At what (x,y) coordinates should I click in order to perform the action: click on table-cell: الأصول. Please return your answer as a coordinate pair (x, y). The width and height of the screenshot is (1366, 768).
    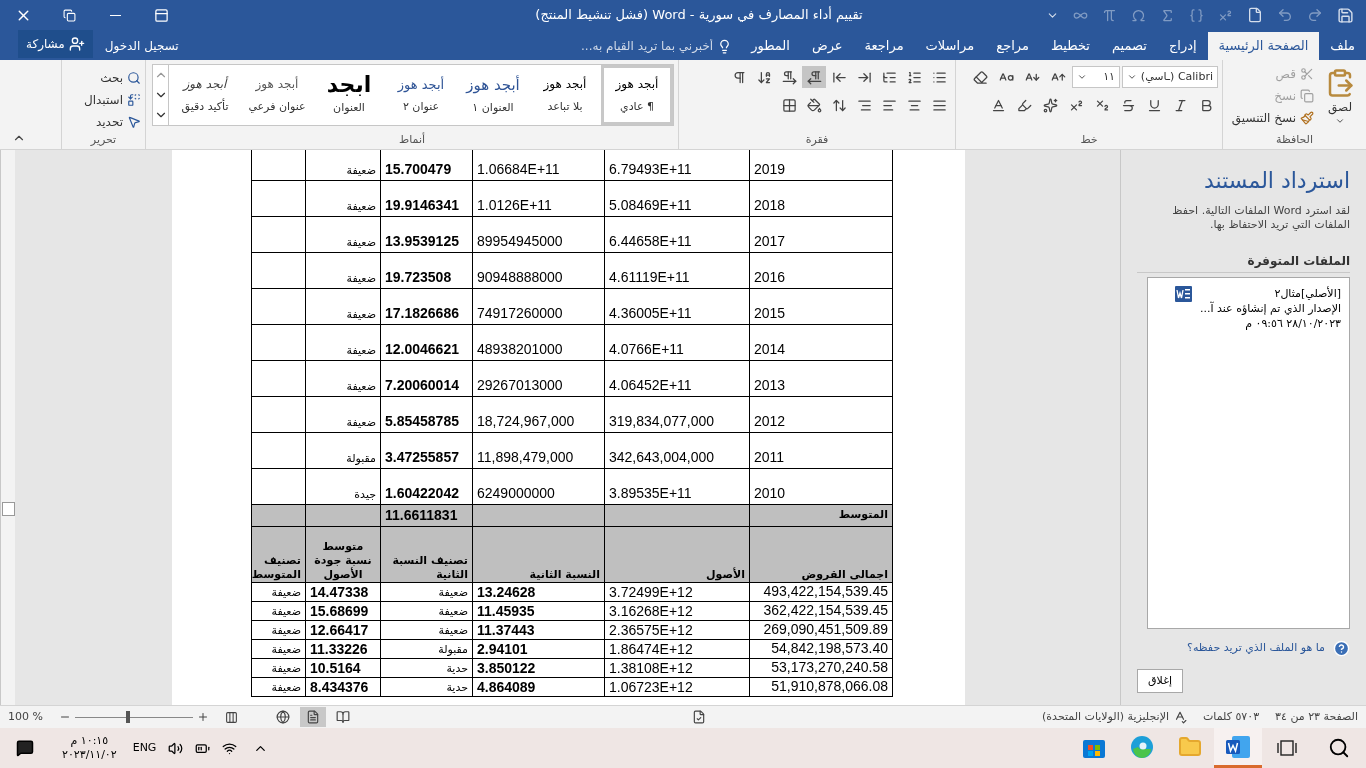
    Looking at the image, I should click on (677, 554).